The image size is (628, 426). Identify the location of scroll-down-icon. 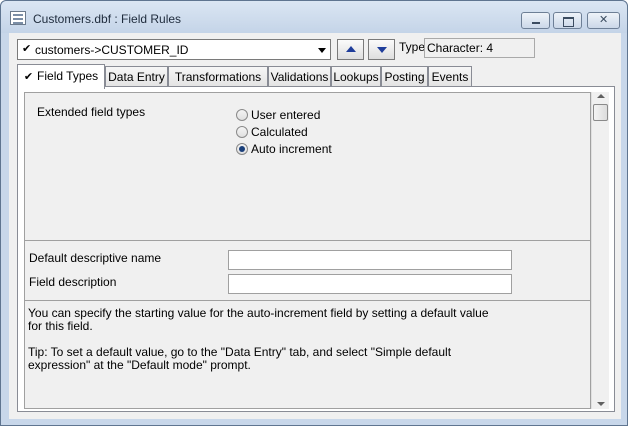
(601, 404).